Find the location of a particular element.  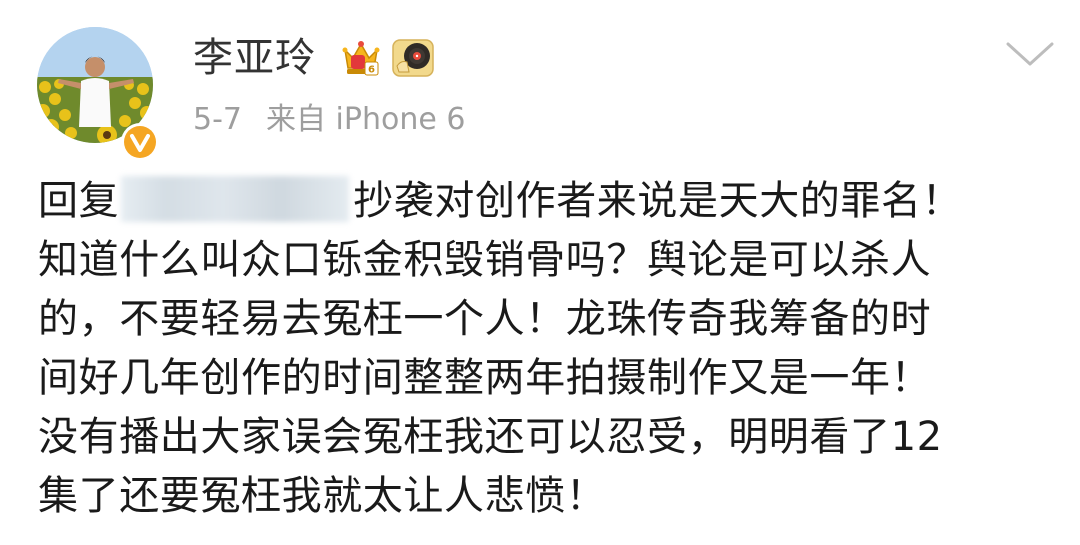

post-source: 来自 iPhone 6 is located at coordinates (365, 119).